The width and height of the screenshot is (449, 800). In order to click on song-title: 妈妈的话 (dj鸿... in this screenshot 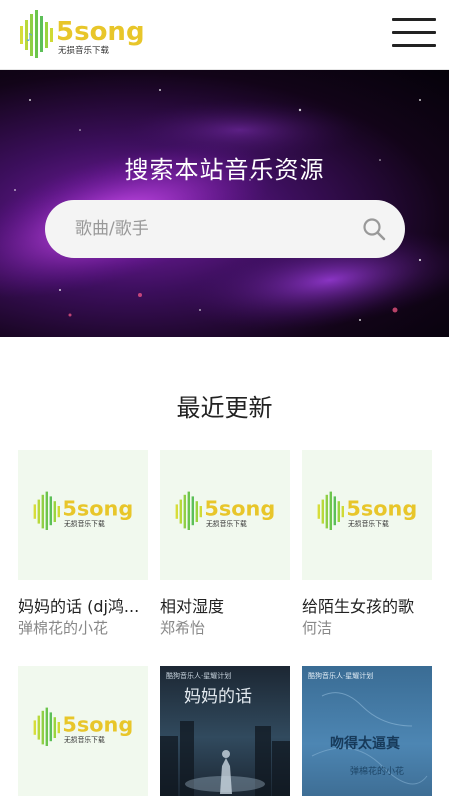, I will do `click(83, 605)`.